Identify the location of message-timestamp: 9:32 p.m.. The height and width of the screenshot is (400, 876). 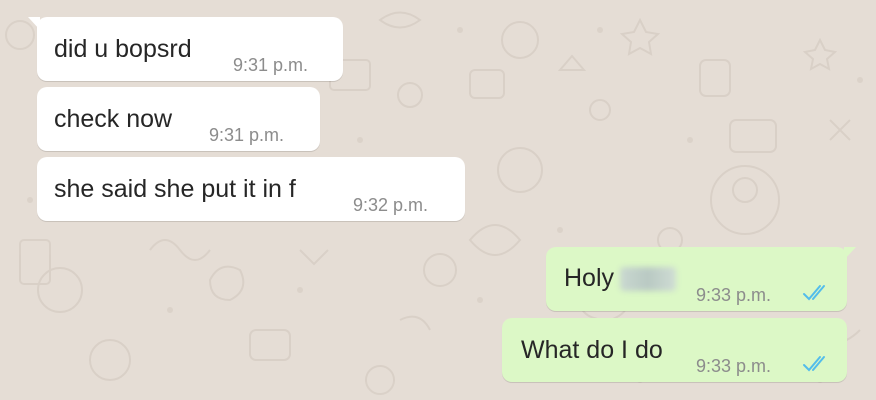
(391, 205).